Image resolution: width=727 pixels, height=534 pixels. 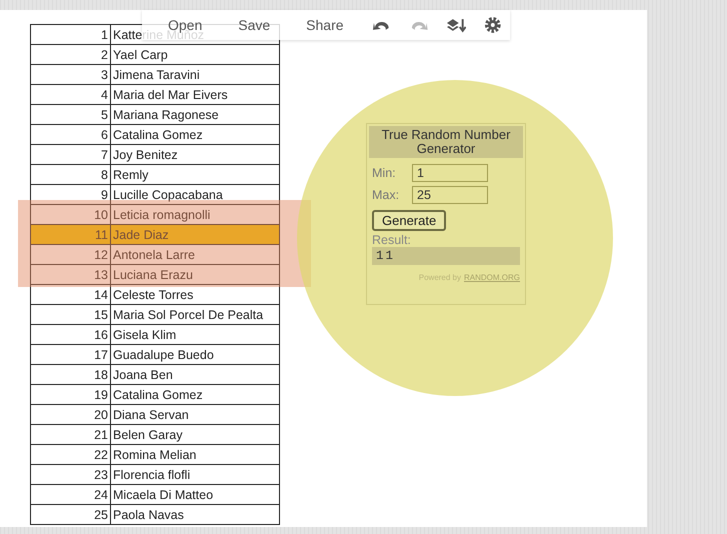 I want to click on row-number: 21, so click(x=70, y=434).